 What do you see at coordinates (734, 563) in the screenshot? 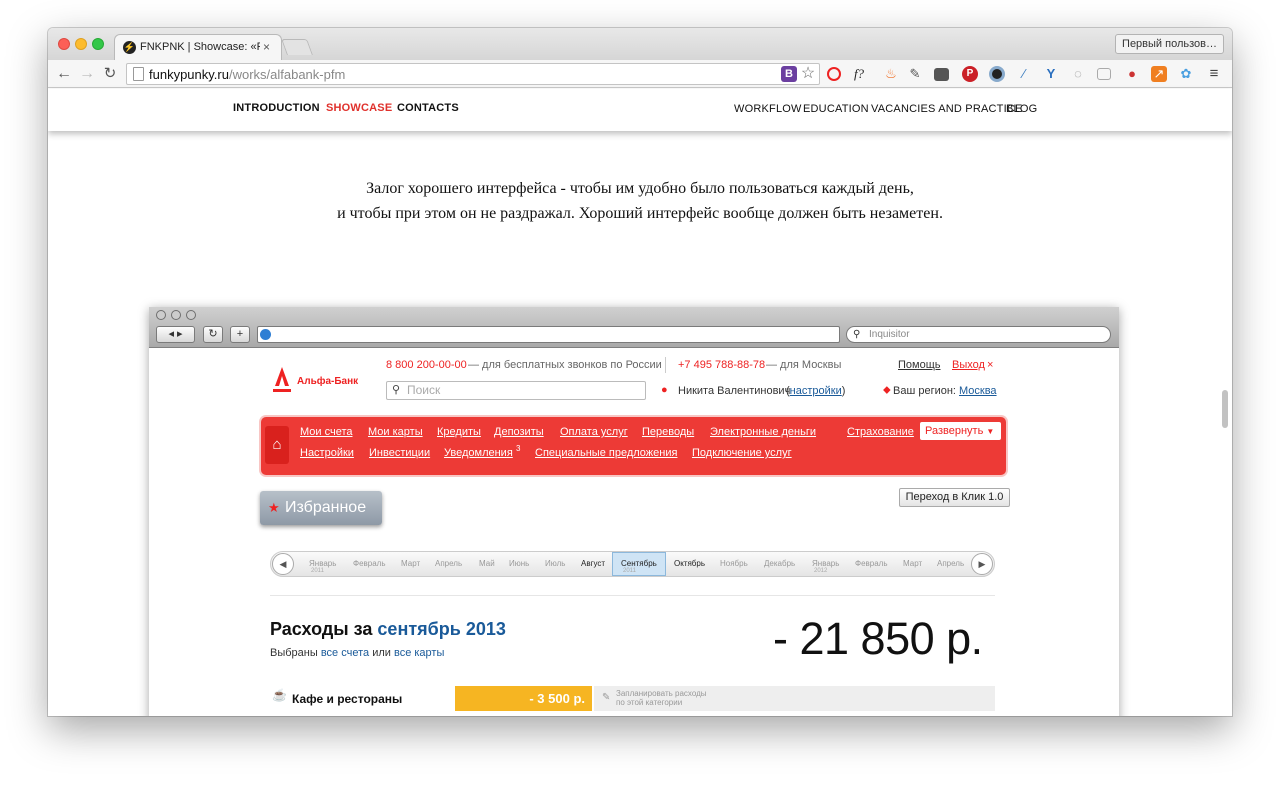
I see `month-item: Ноябрь` at bounding box center [734, 563].